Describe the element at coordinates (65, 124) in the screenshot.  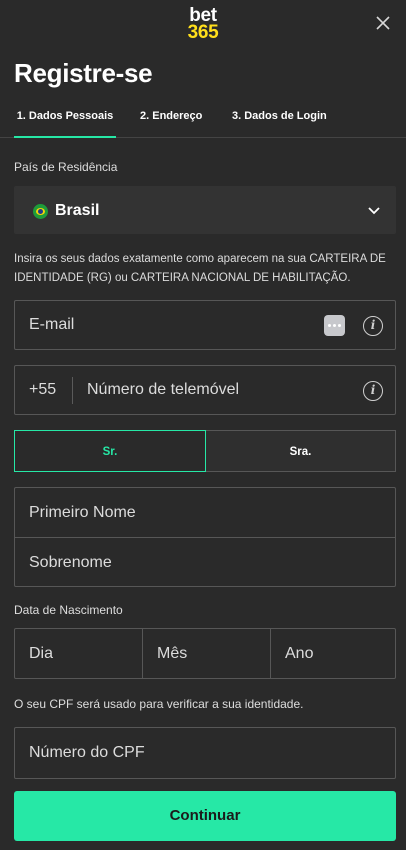
I see `tab-personal-data: 1. Dados Pessoais` at that location.